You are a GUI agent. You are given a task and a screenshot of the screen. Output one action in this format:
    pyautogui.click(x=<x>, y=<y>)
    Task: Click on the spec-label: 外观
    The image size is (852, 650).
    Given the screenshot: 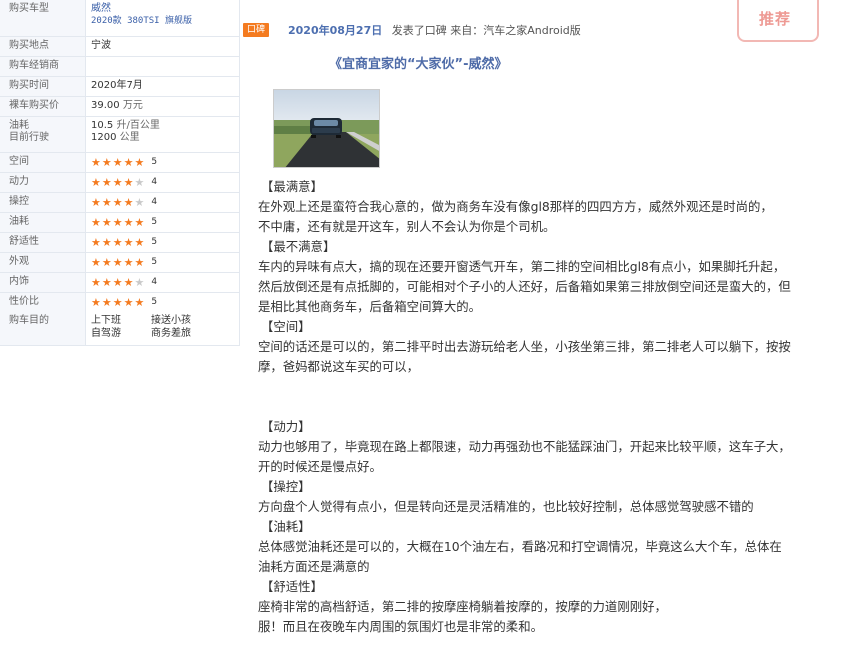 What is the action you would take?
    pyautogui.click(x=43, y=262)
    